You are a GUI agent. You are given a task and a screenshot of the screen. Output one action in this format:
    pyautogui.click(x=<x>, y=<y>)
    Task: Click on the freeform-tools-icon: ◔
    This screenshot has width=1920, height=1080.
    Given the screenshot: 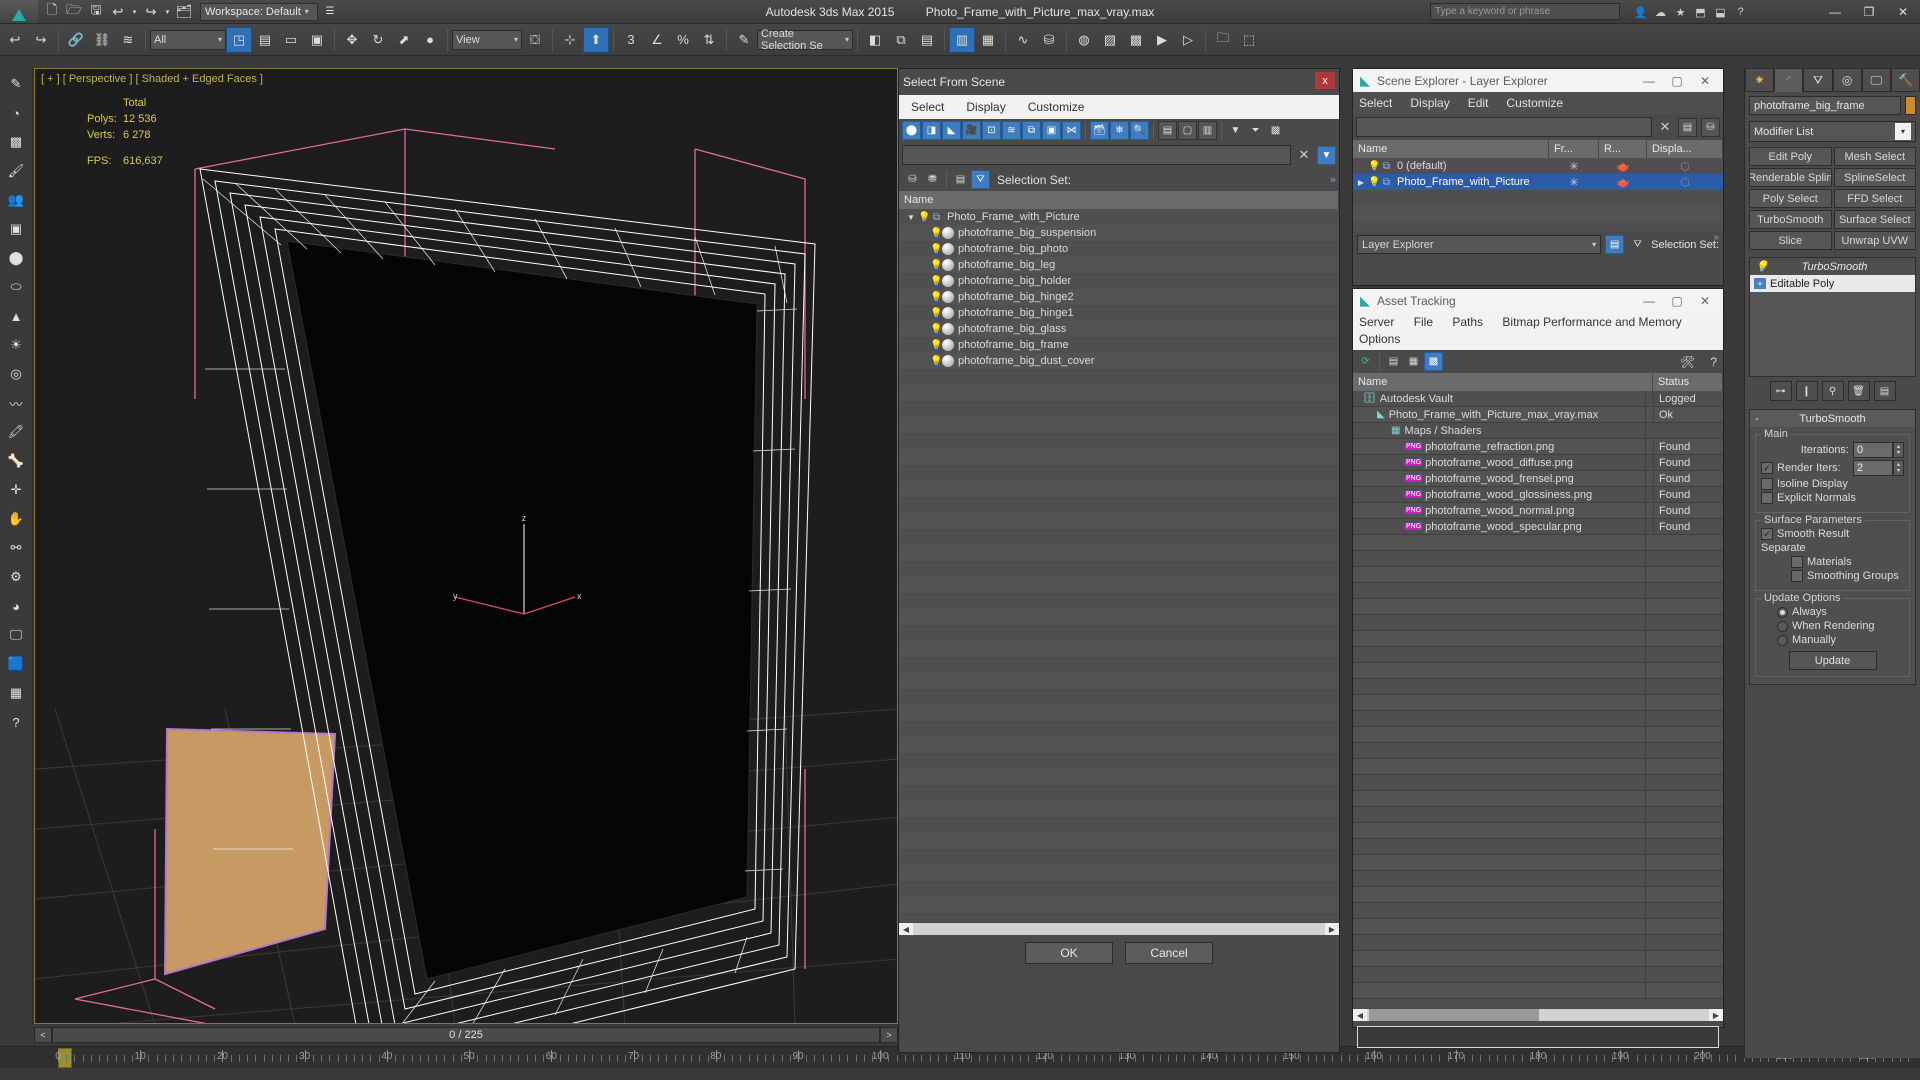 What is the action you would take?
    pyautogui.click(x=16, y=113)
    